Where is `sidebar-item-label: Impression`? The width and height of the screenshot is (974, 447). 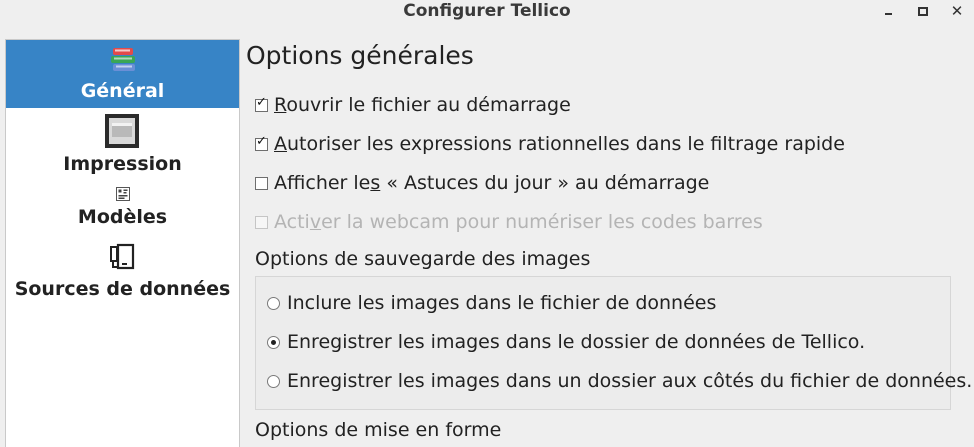
sidebar-item-label: Impression is located at coordinates (122, 164).